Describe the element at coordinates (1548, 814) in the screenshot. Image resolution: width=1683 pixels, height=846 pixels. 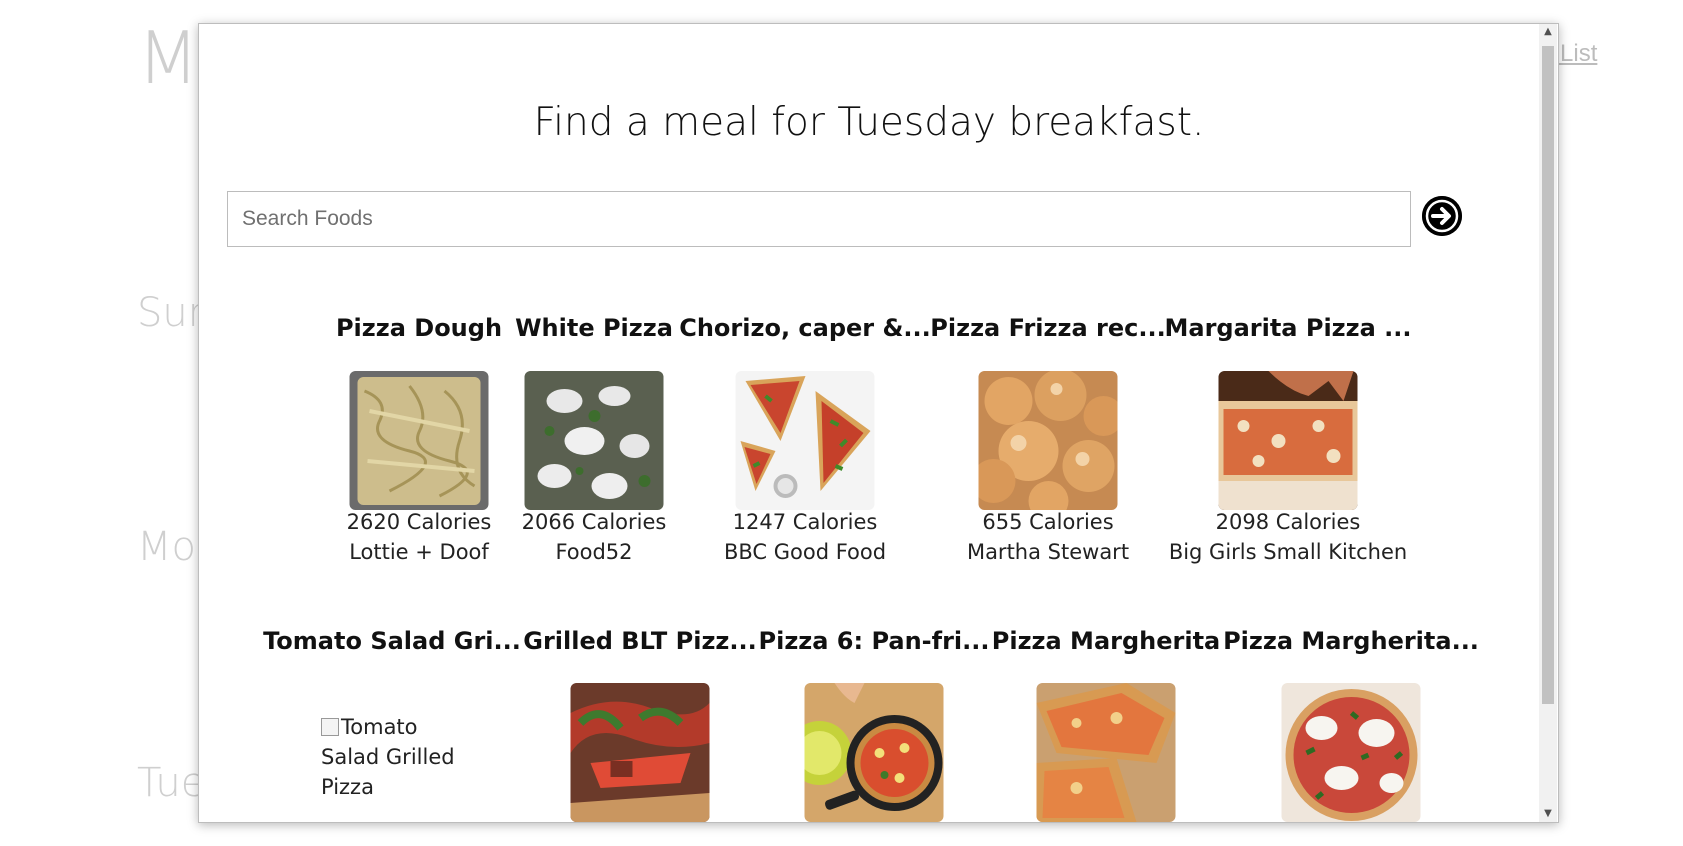
I see `scroll-down-arrow-icon: ▼` at that location.